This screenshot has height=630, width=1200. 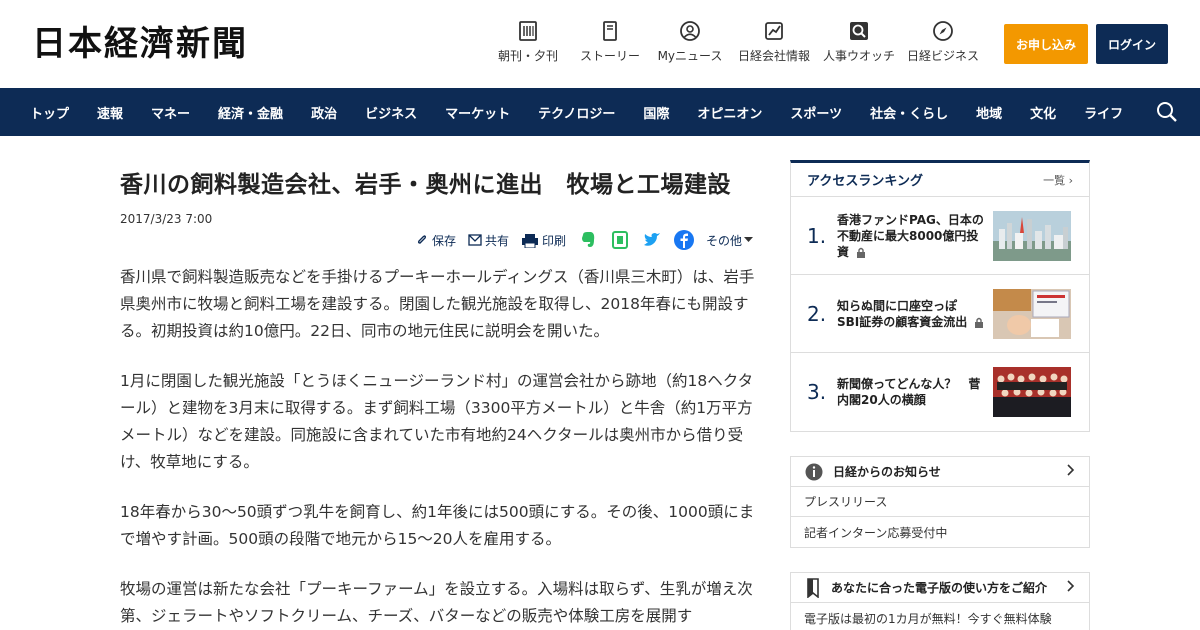 I want to click on share-button: 共有, so click(x=488, y=240).